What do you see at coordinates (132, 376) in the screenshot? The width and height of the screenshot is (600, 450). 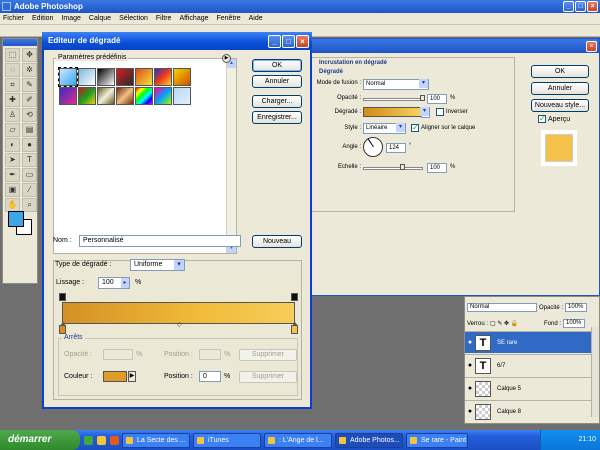 I see `stop-color-arrow-icon: ▶` at bounding box center [132, 376].